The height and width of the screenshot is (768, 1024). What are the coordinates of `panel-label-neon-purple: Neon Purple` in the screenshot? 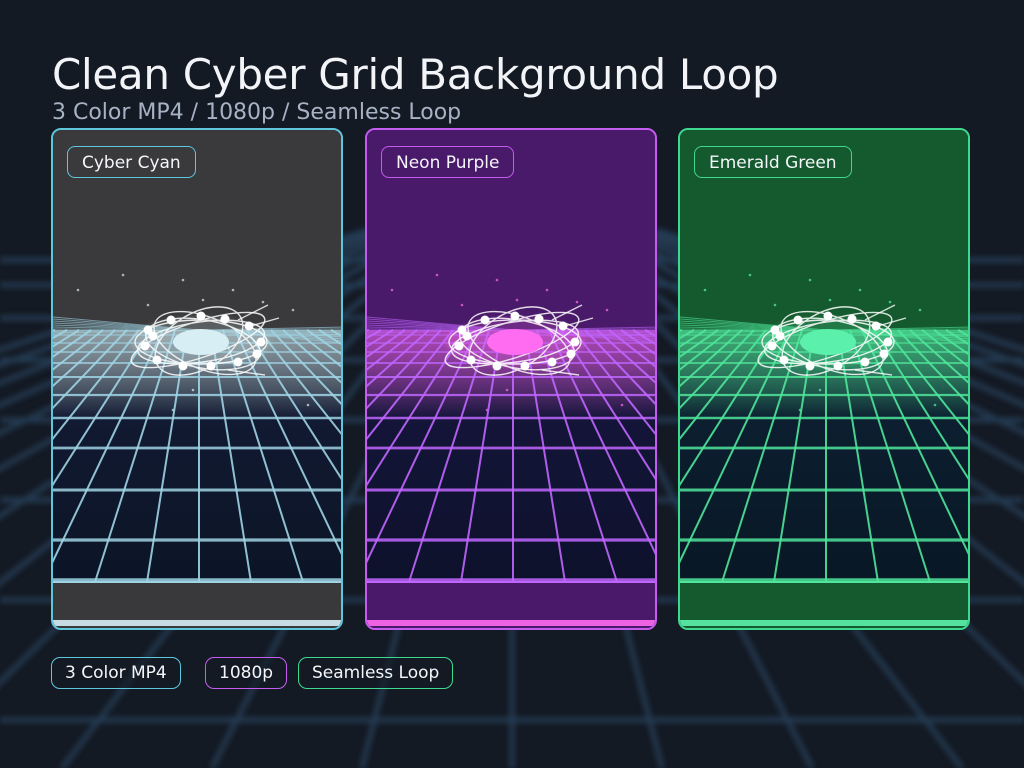 It's located at (448, 162).